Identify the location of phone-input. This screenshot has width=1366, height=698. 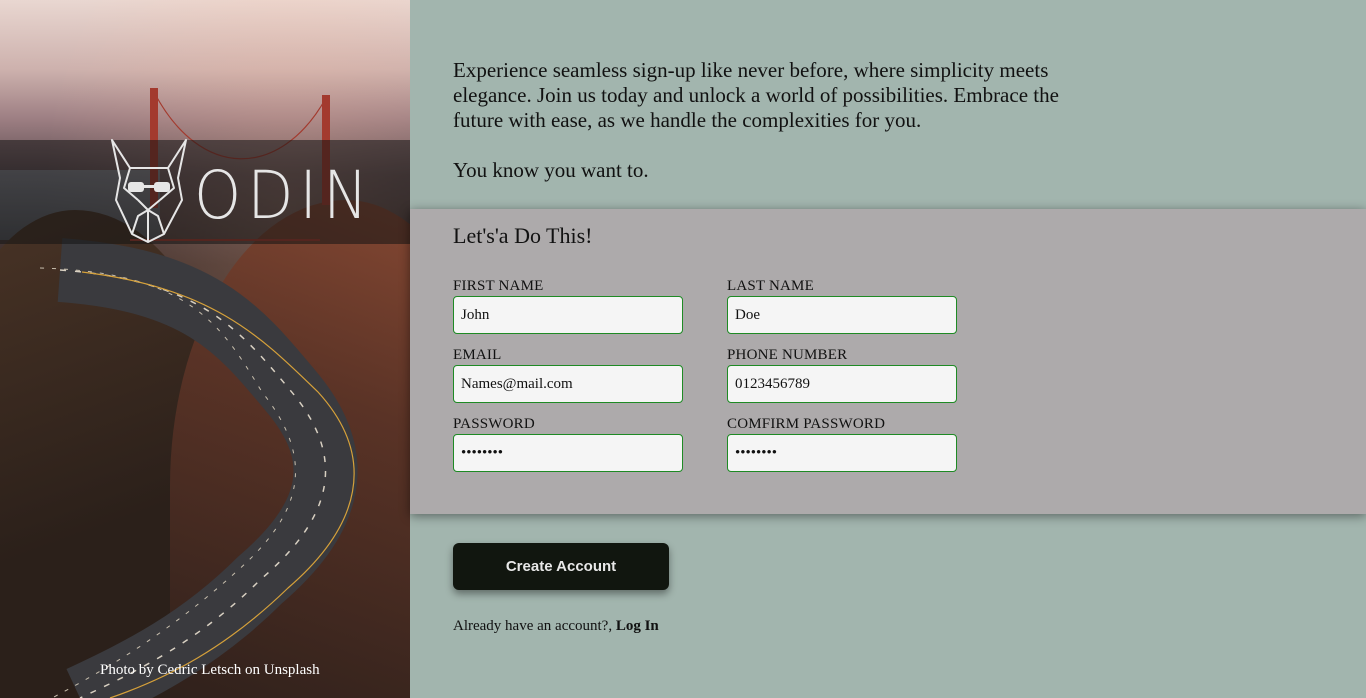
(842, 384).